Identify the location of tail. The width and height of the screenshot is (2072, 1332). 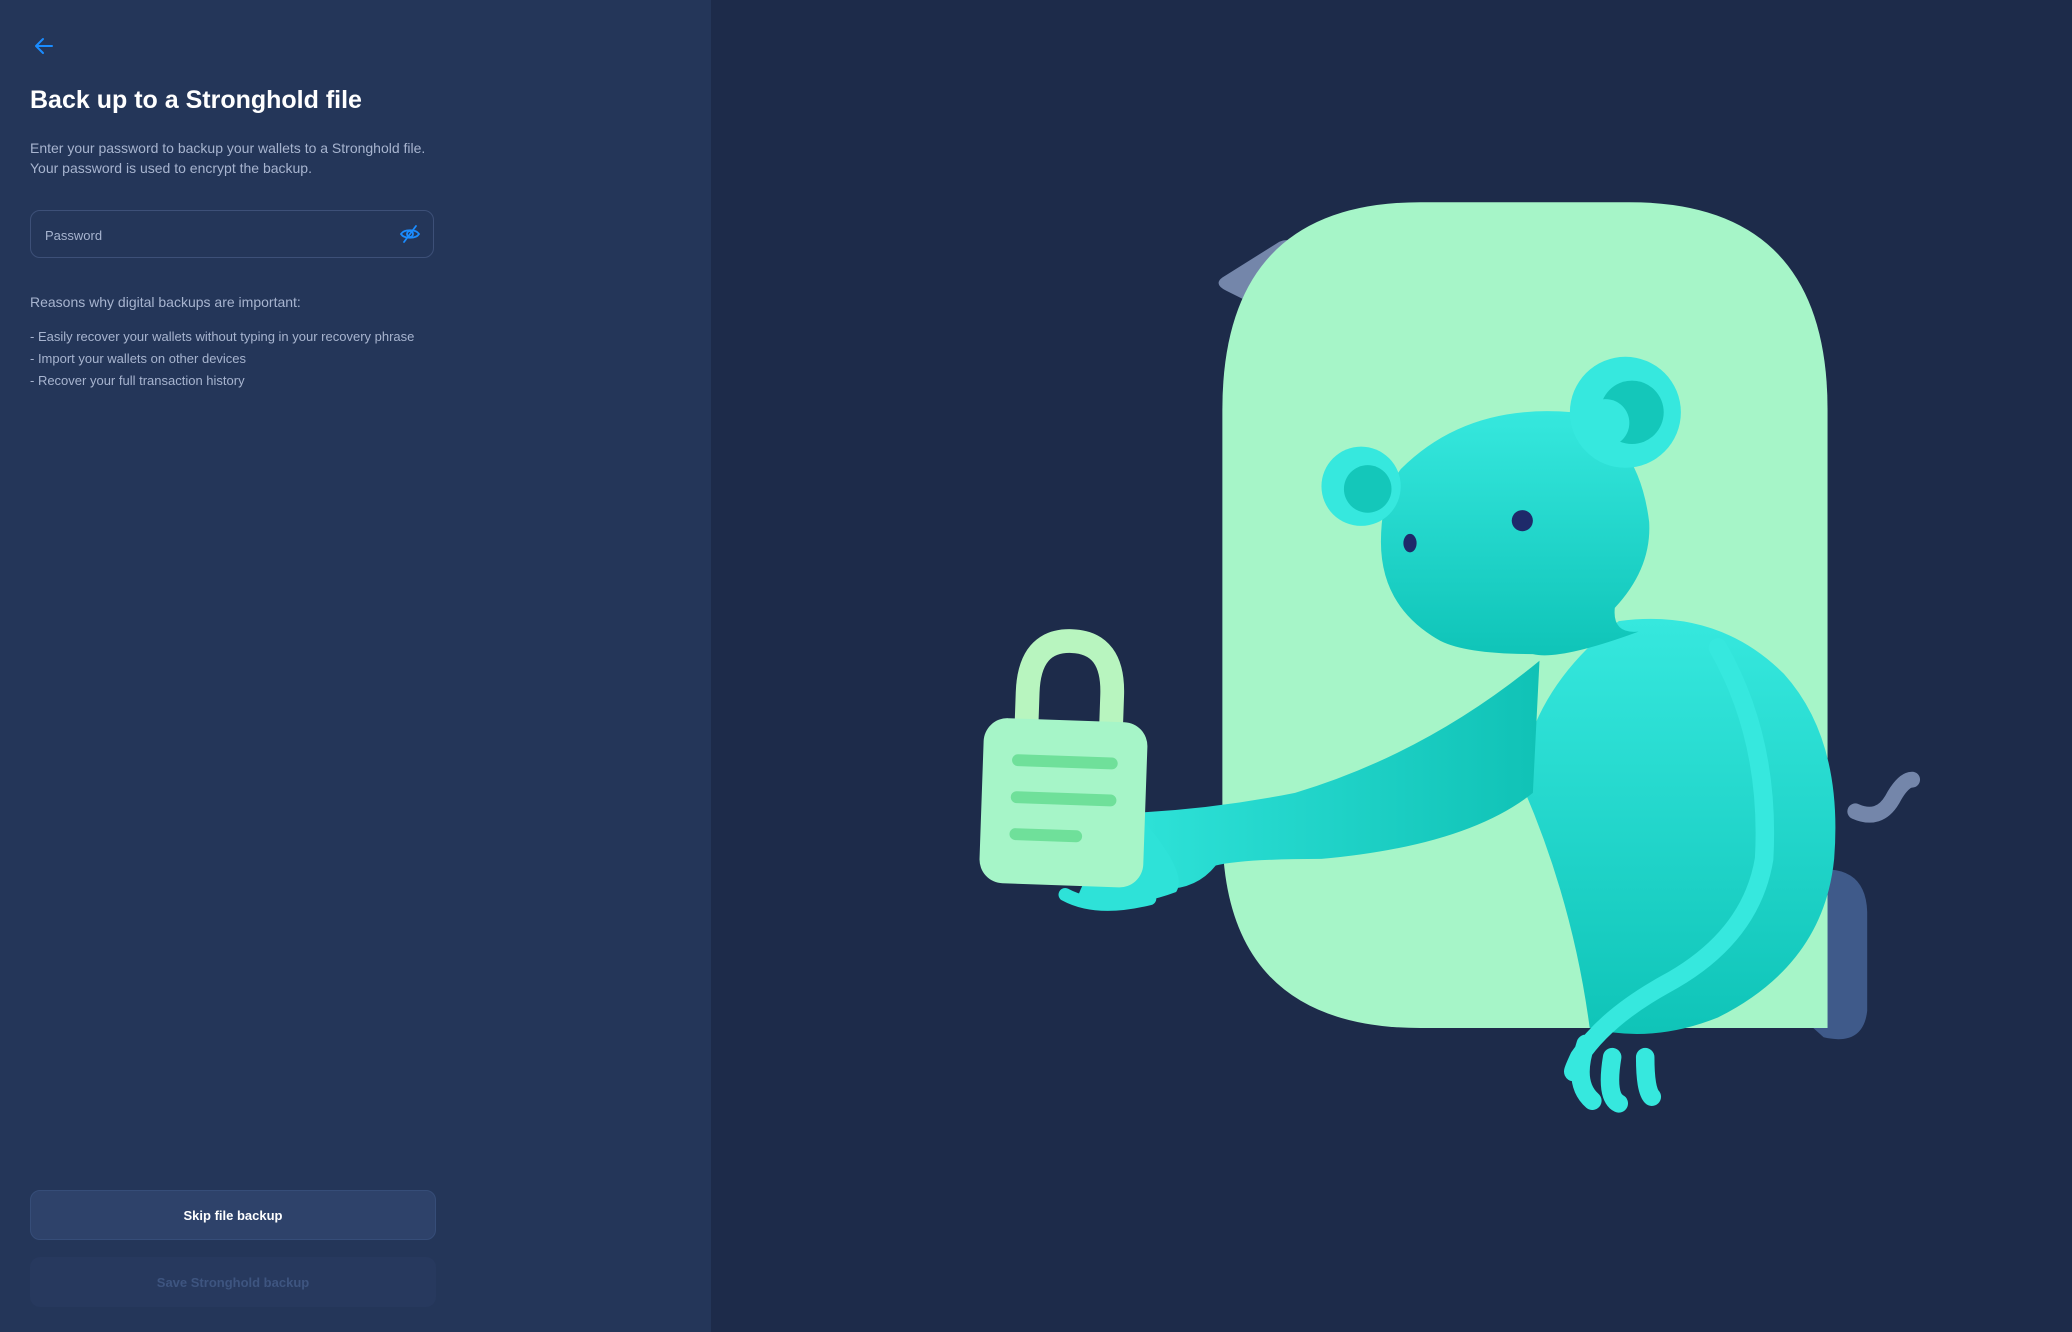
(1884, 797).